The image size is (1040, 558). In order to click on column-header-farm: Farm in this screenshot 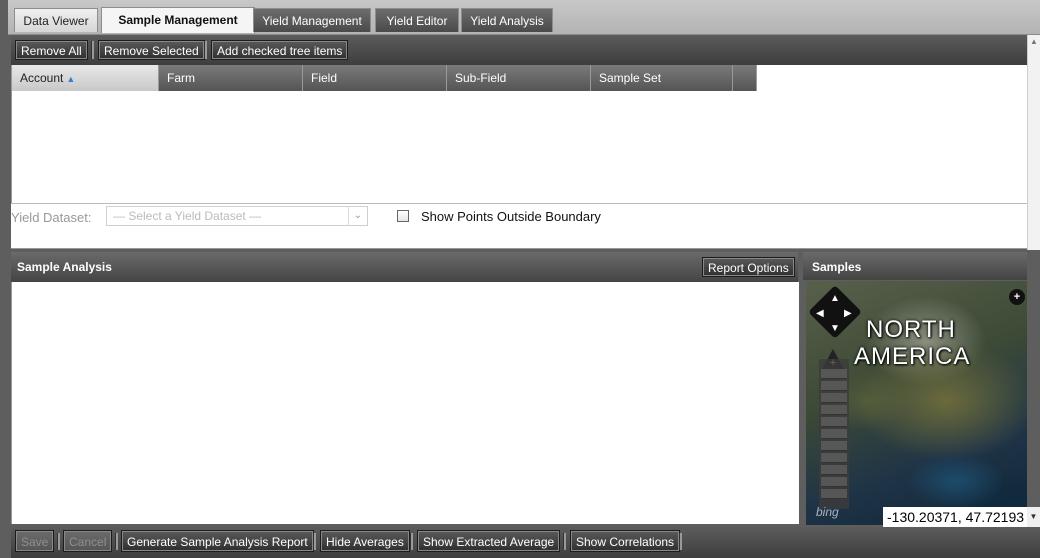, I will do `click(231, 78)`.